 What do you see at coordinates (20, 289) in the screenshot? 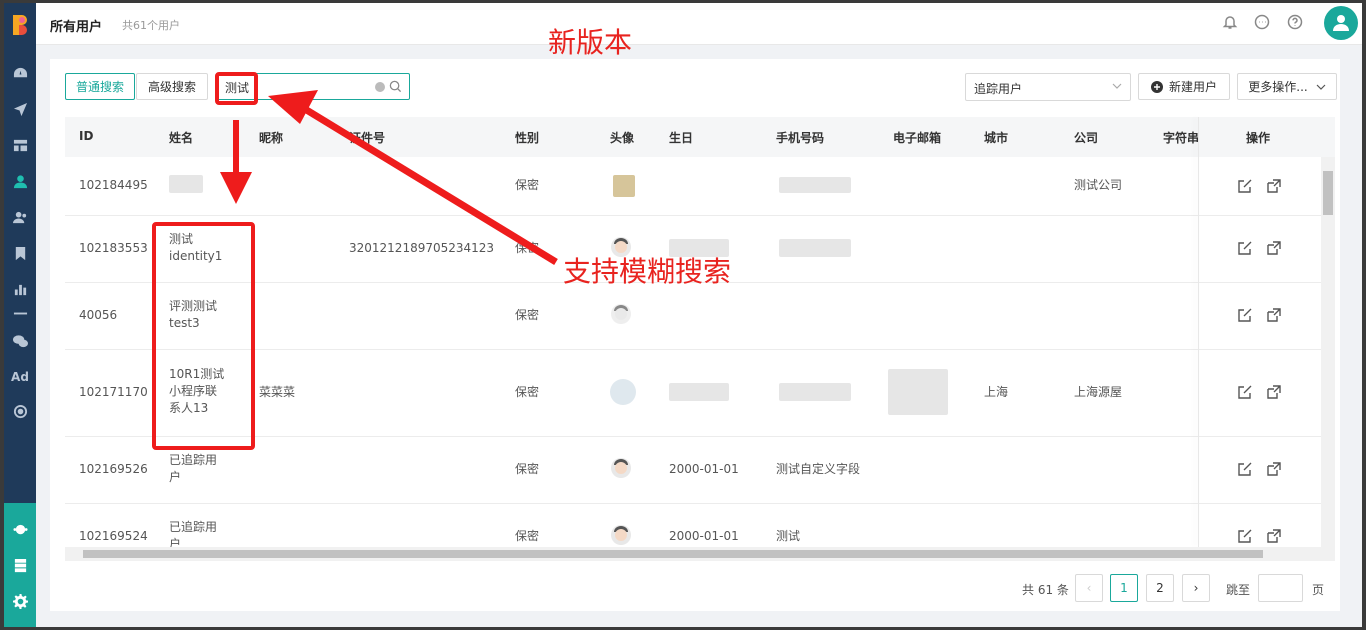
I see `bar-chart-icon` at bounding box center [20, 289].